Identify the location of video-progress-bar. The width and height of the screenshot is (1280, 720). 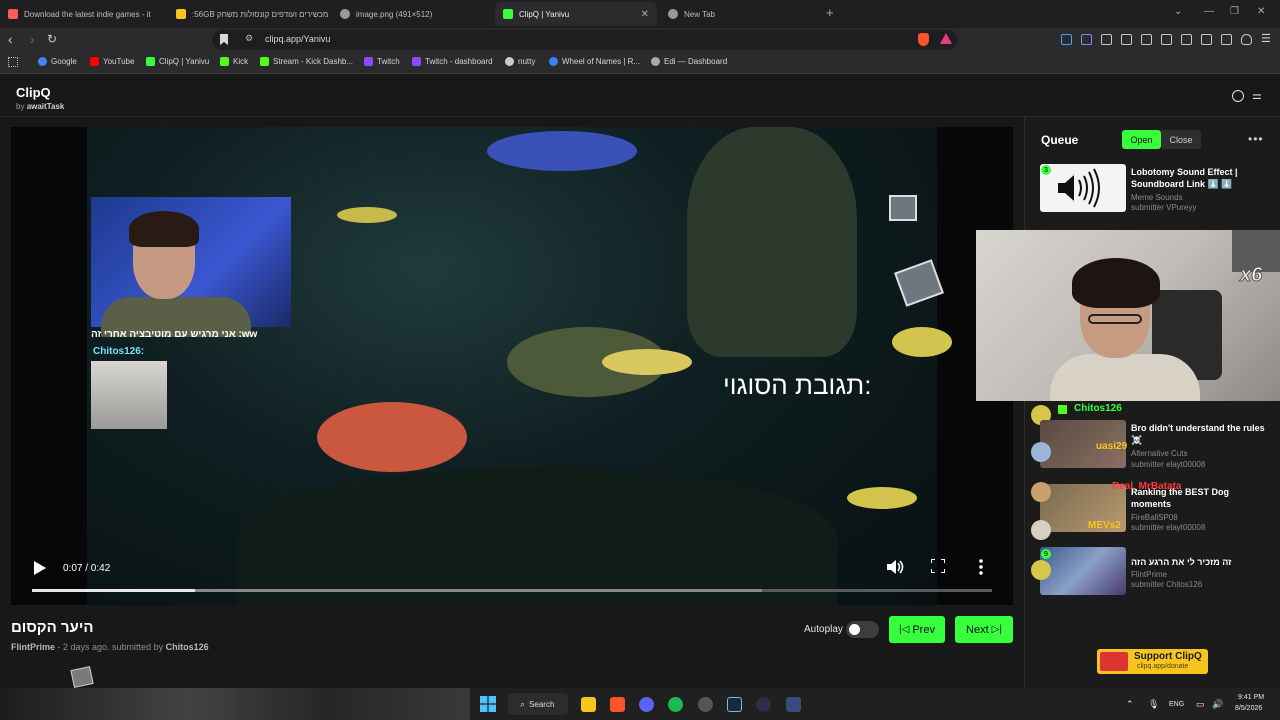
(512, 590).